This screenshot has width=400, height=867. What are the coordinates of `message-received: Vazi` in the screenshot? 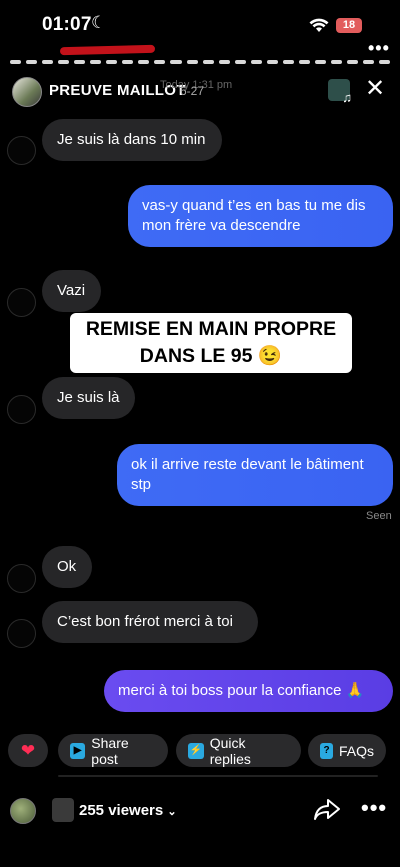 It's located at (71, 291).